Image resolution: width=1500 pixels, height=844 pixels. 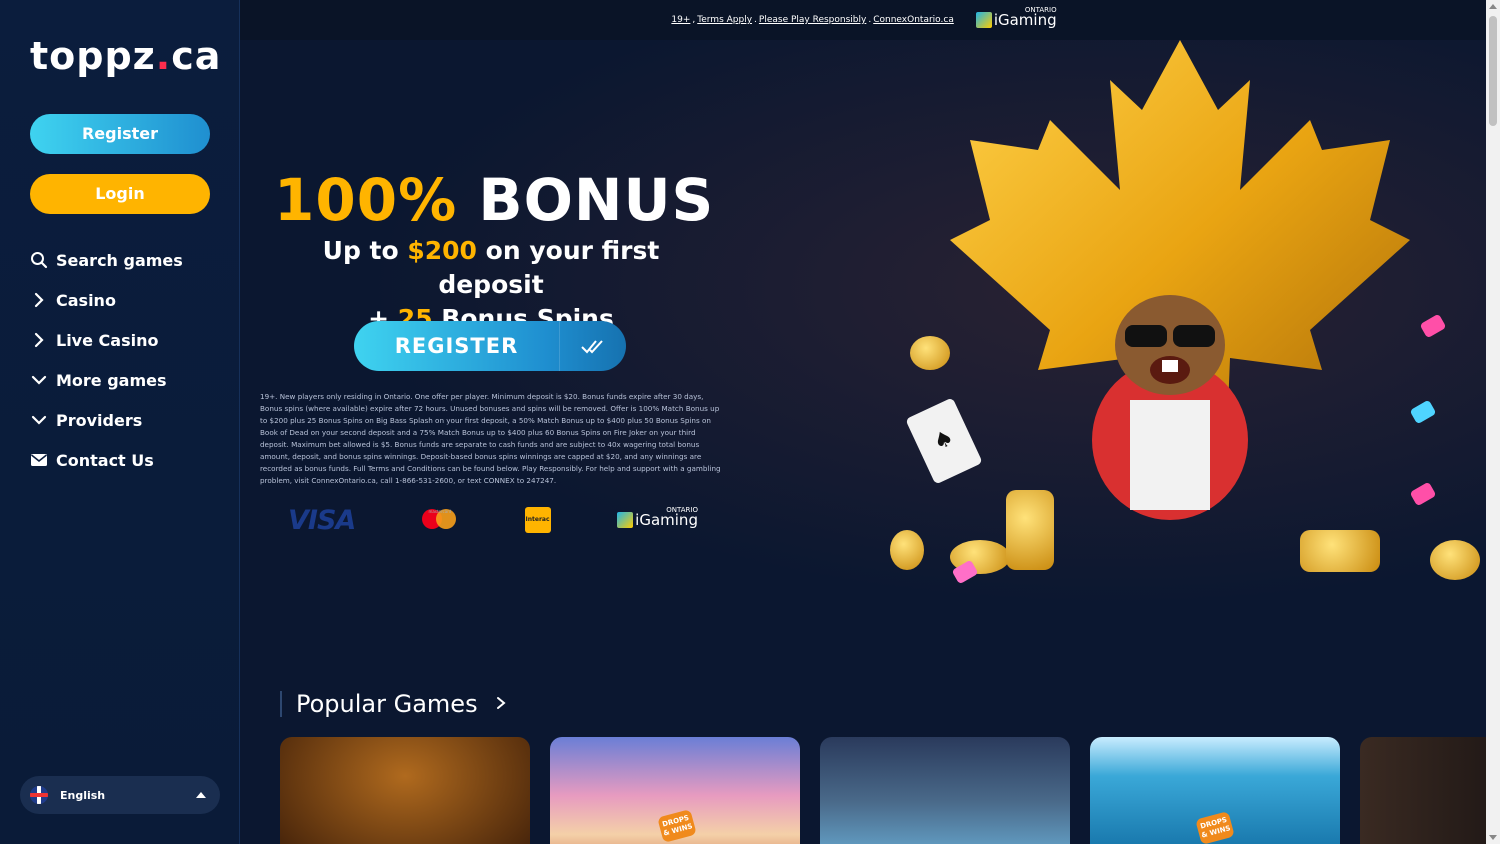 I want to click on logo-tld-text: ca, so click(x=196, y=56).